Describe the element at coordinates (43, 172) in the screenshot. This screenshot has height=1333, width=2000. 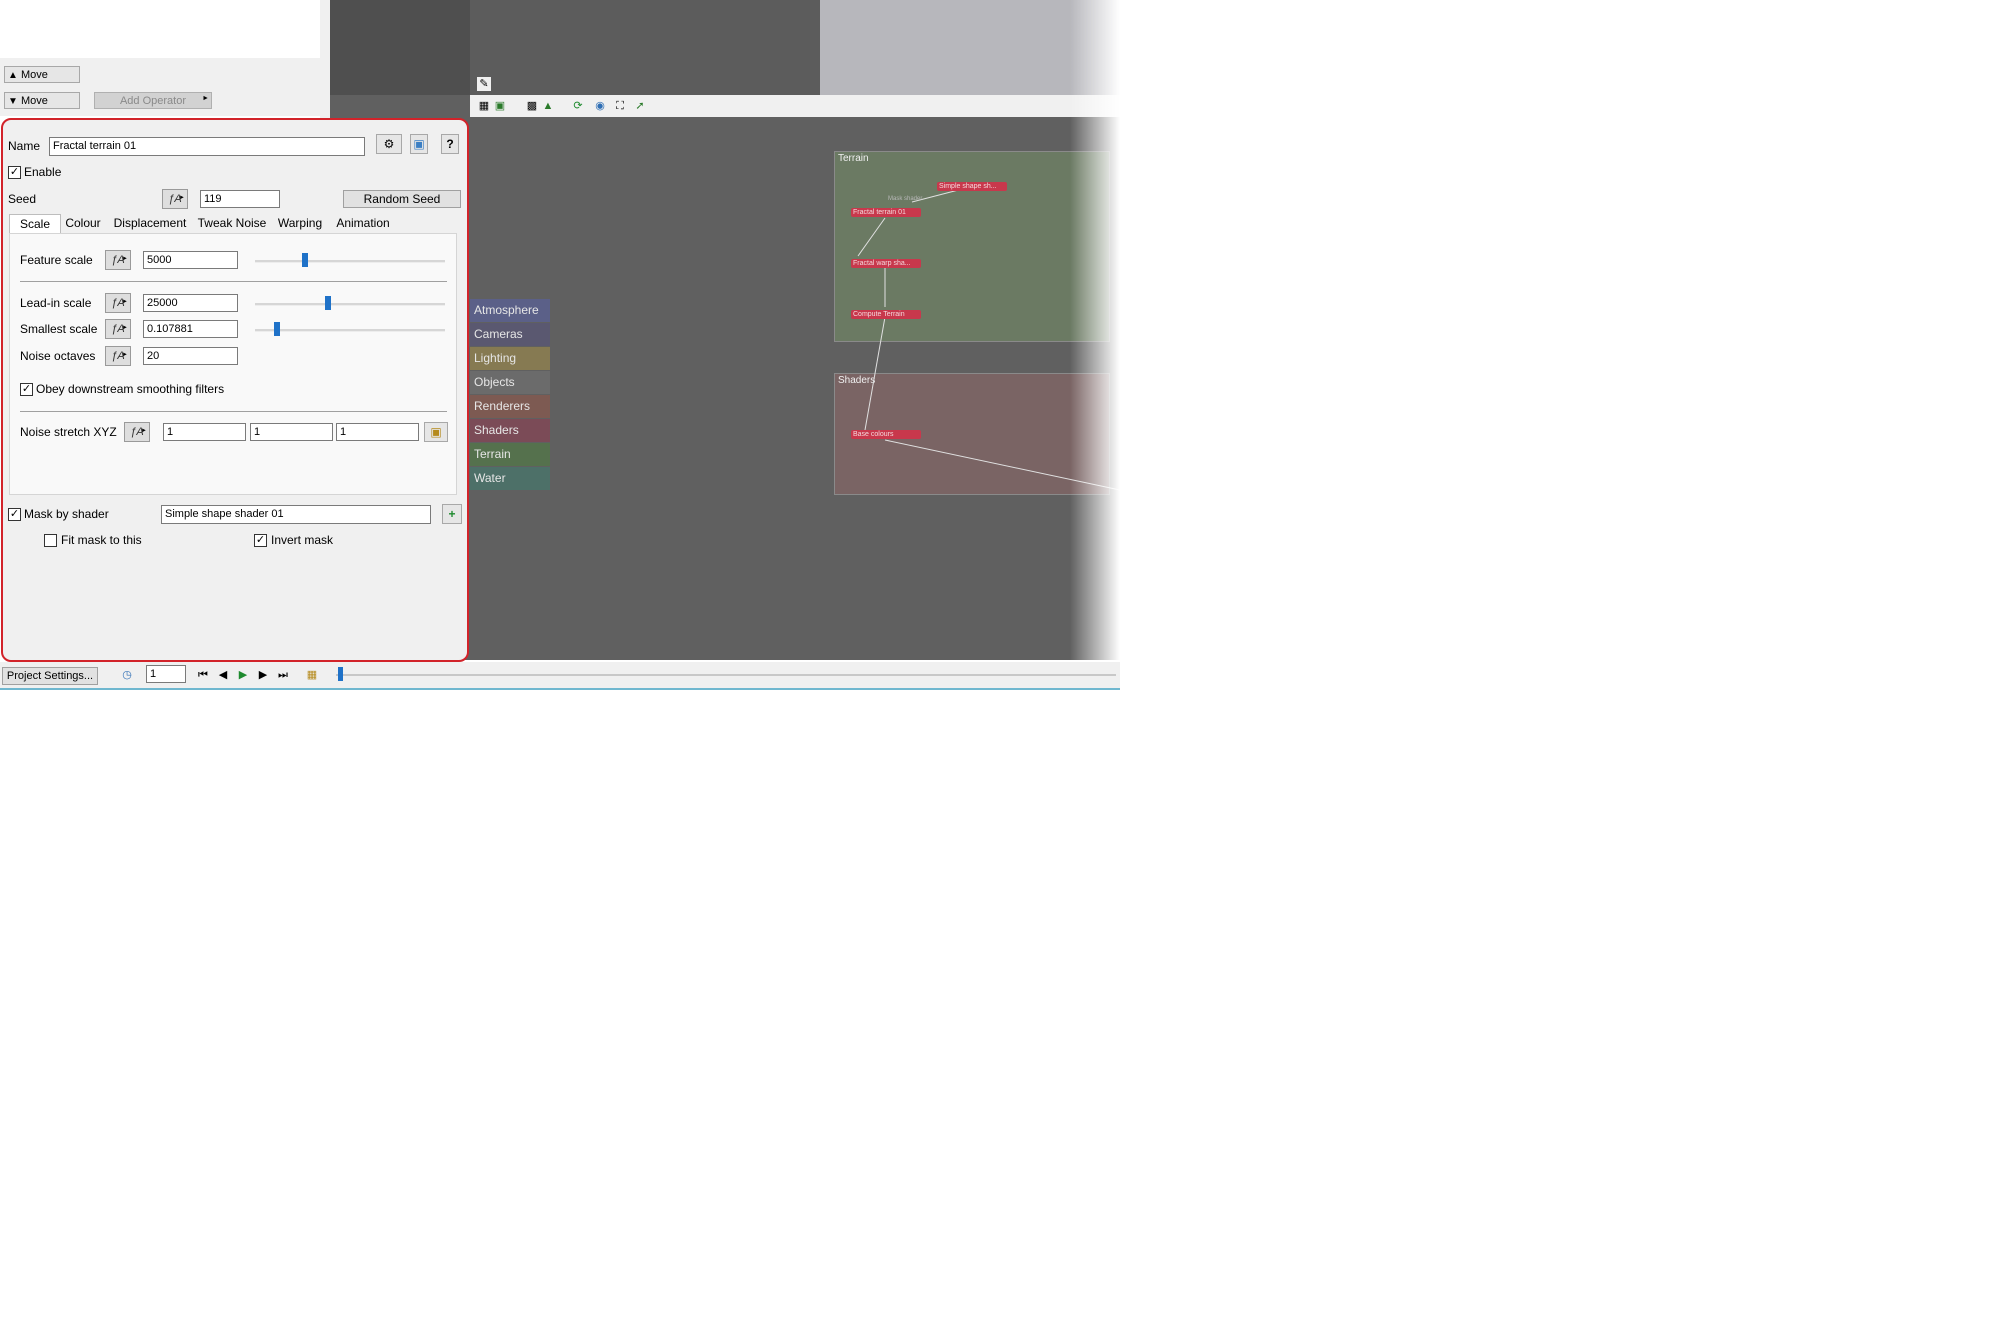
I see `enable-label: Enable` at that location.